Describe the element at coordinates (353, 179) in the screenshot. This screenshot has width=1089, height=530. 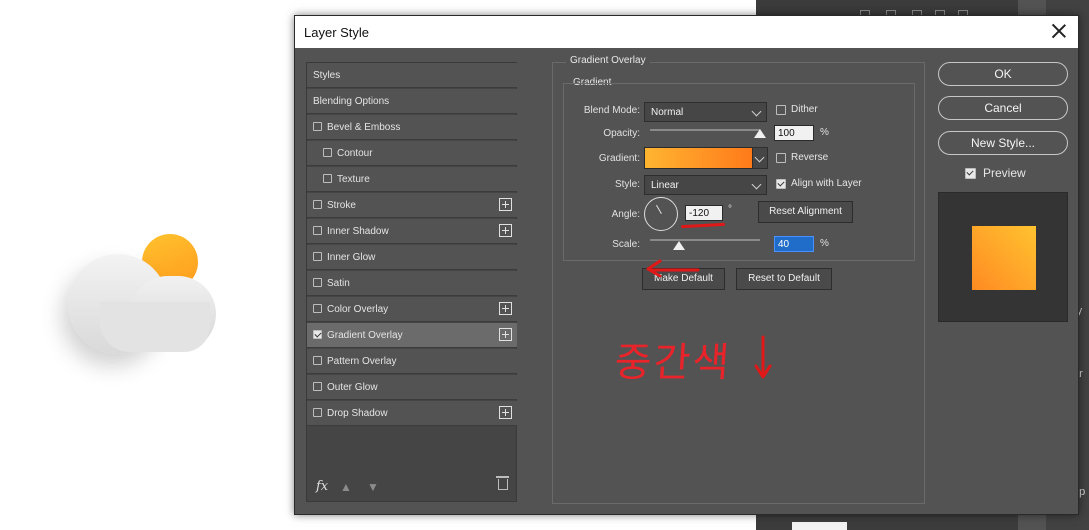
I see `style-item-label: Texture` at that location.